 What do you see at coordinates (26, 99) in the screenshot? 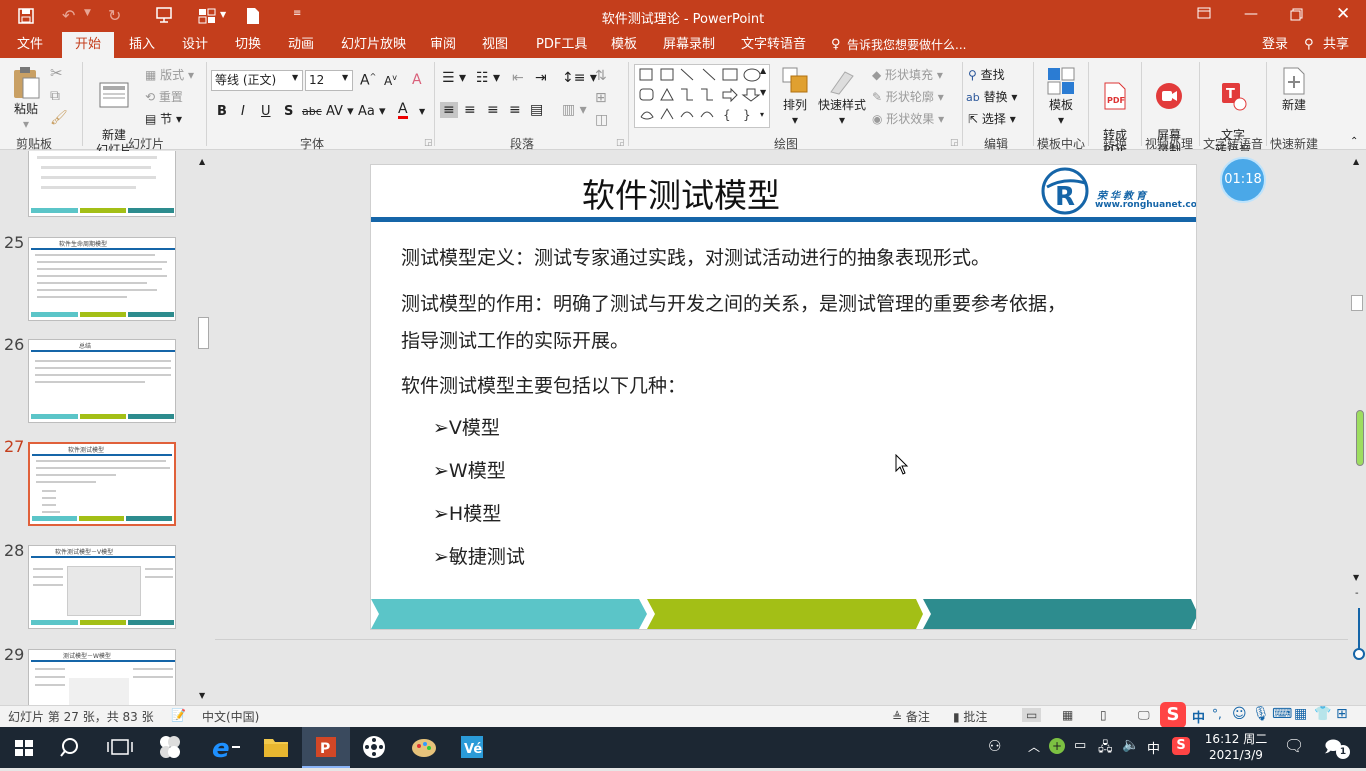
I see `paste-button: 粘贴 ▾` at bounding box center [26, 99].